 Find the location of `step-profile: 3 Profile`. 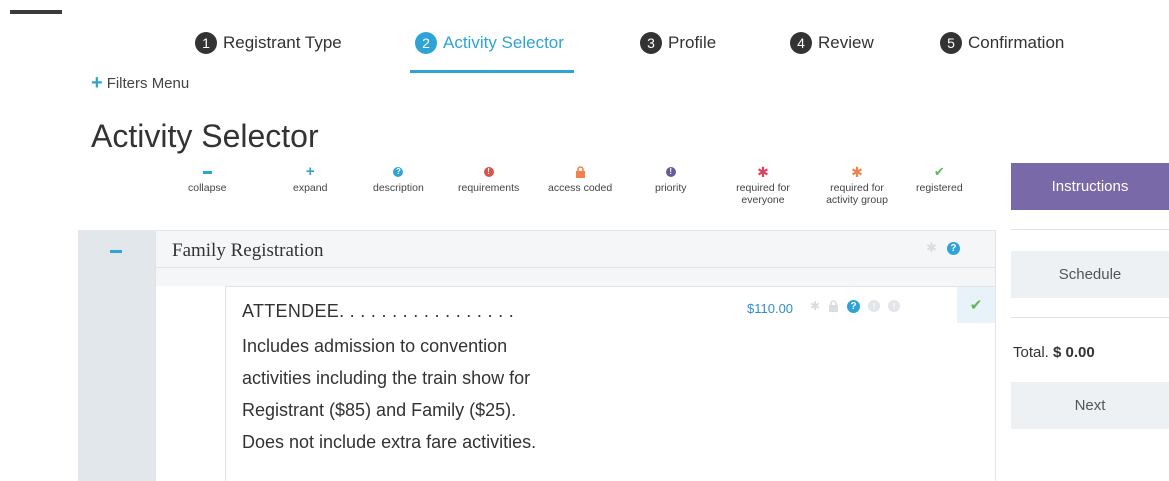

step-profile: 3 Profile is located at coordinates (678, 43).